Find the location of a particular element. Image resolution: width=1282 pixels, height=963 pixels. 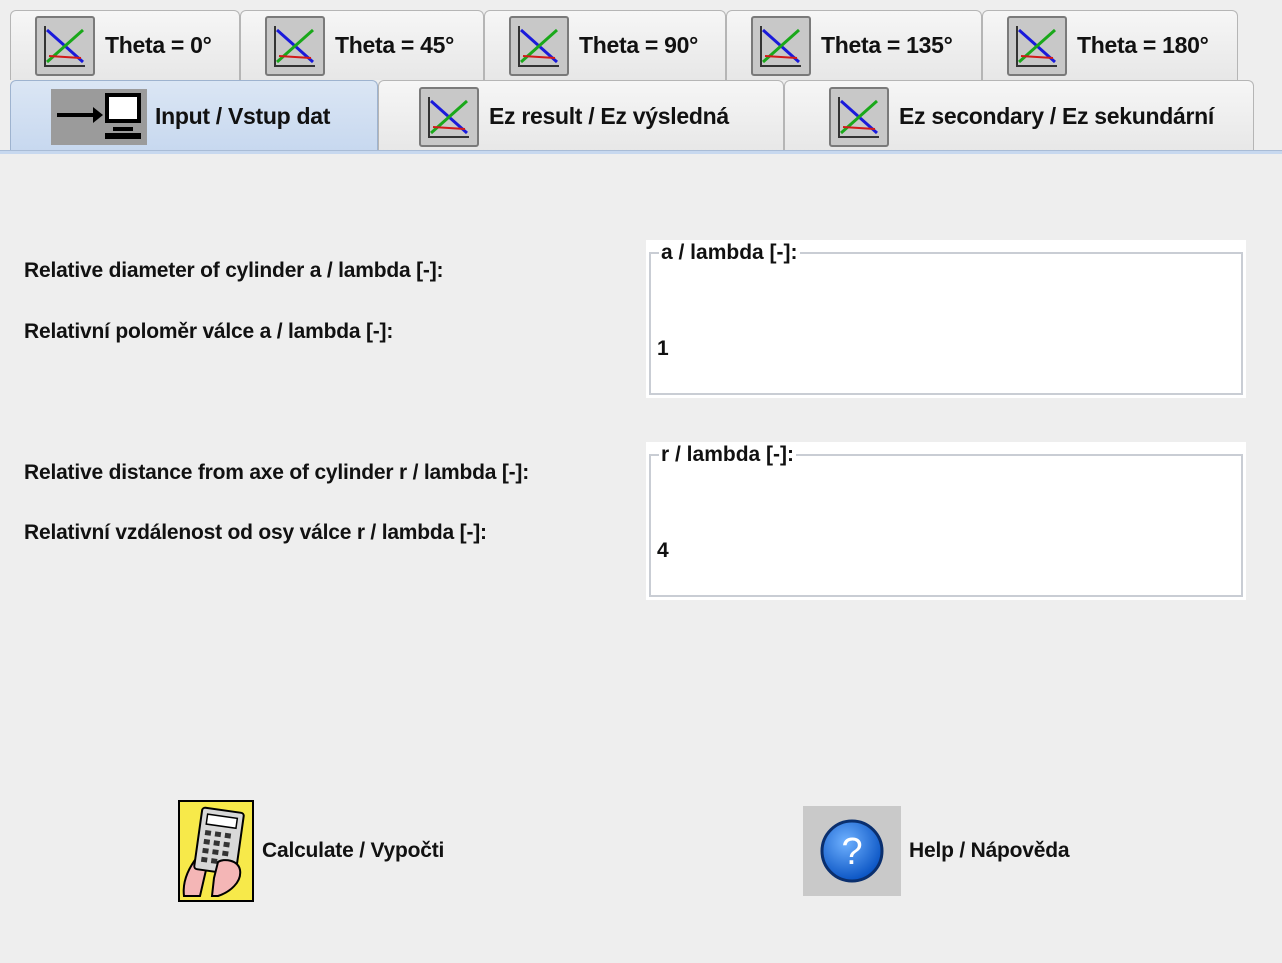

calculator-icon is located at coordinates (216, 851).